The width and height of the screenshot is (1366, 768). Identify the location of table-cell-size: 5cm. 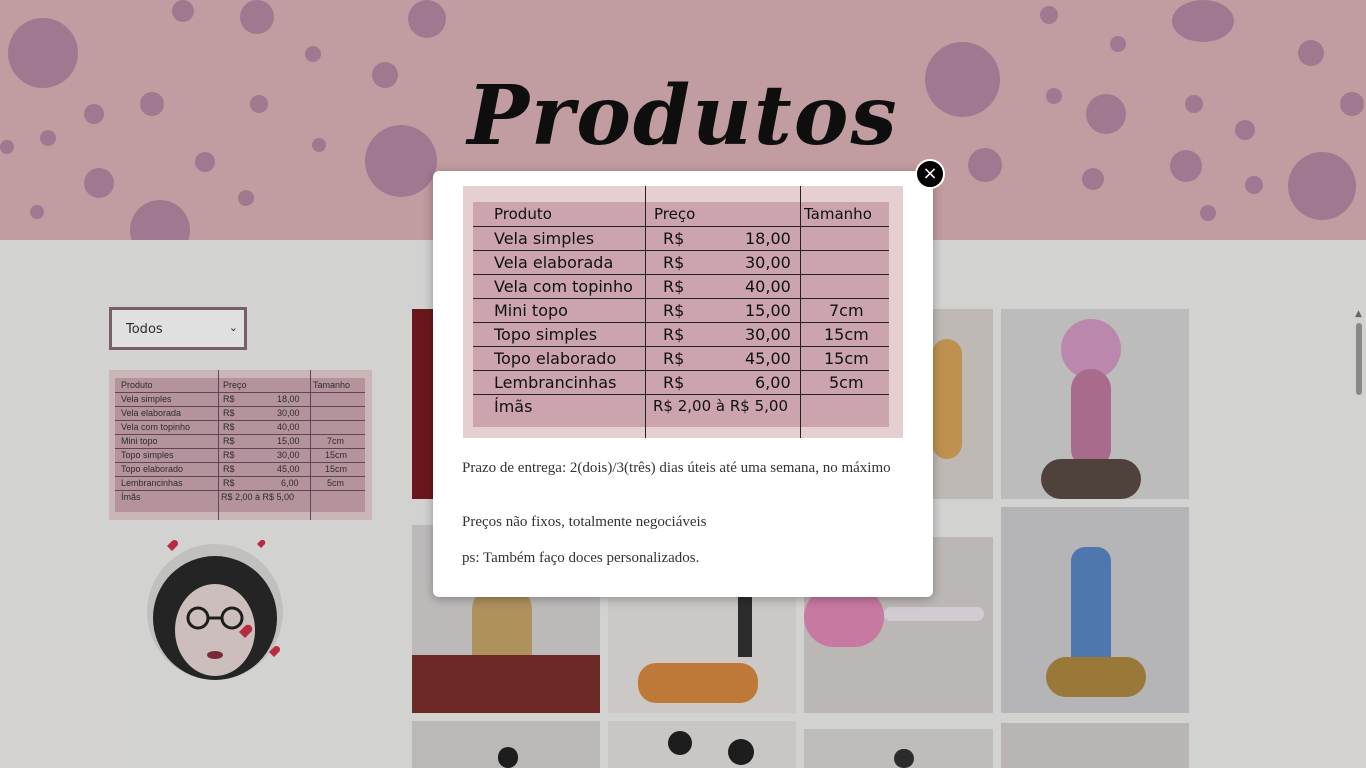
(846, 382).